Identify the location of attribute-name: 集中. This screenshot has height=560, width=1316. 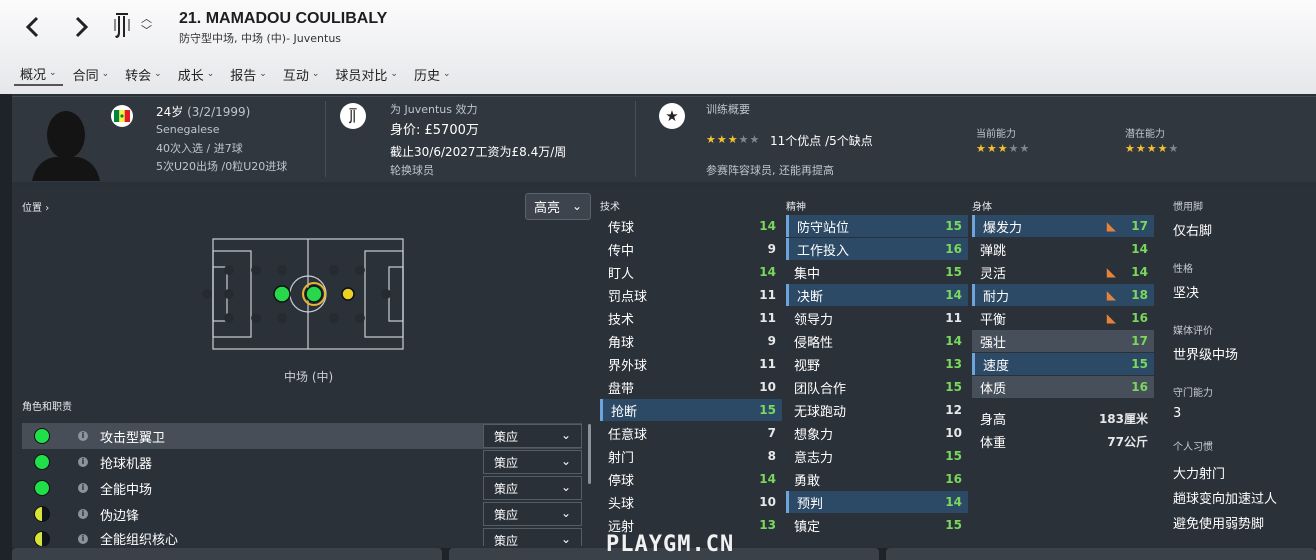
(807, 274).